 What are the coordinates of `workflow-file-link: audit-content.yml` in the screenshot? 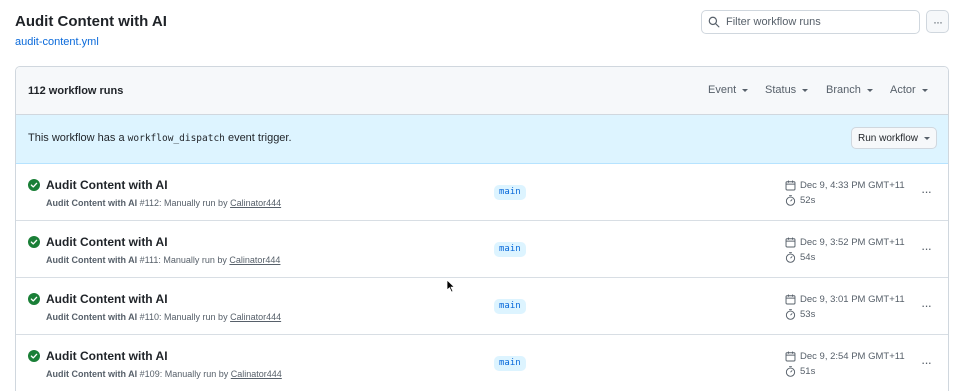 It's located at (57, 42).